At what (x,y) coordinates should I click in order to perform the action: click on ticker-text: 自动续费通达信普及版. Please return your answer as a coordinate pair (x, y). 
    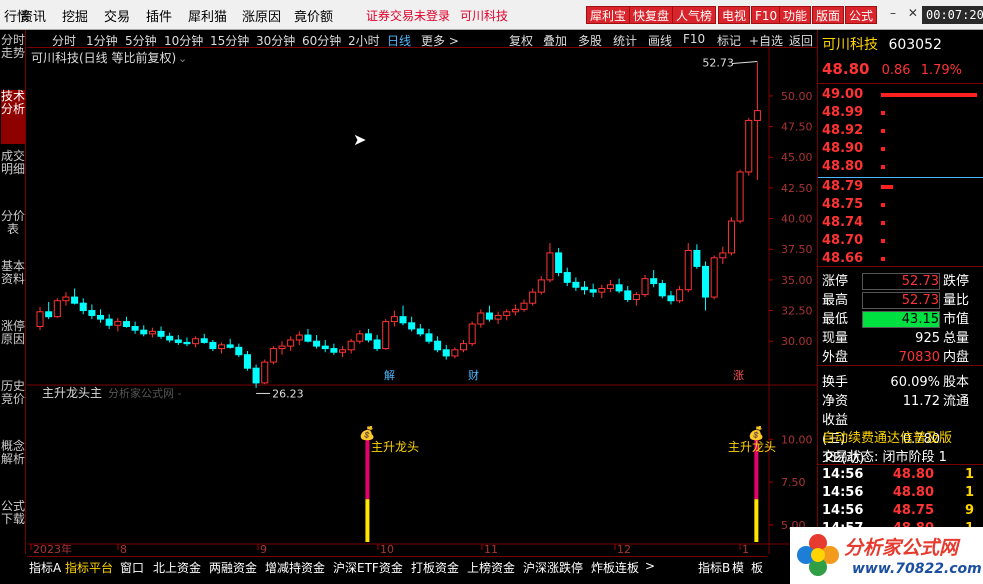
    Looking at the image, I should click on (902, 436).